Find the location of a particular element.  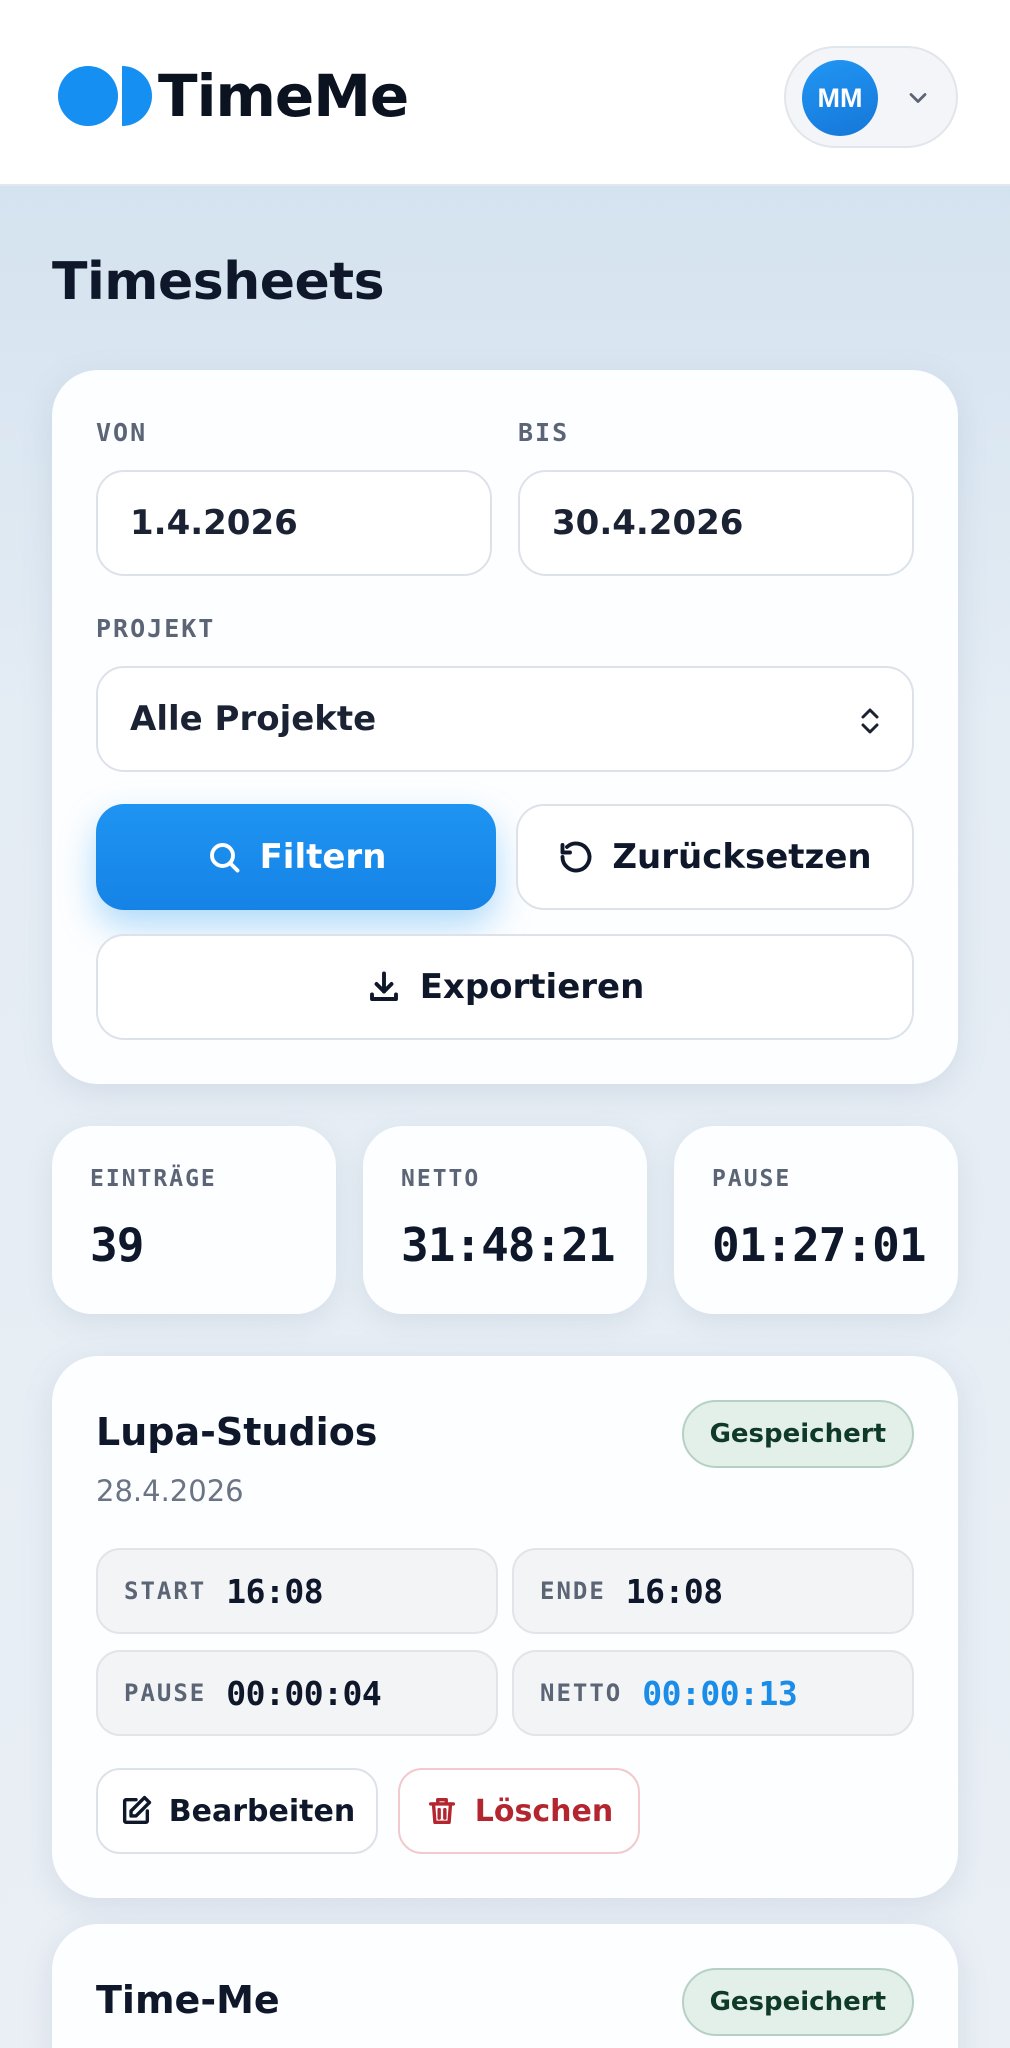

search-icon is located at coordinates (224, 858).